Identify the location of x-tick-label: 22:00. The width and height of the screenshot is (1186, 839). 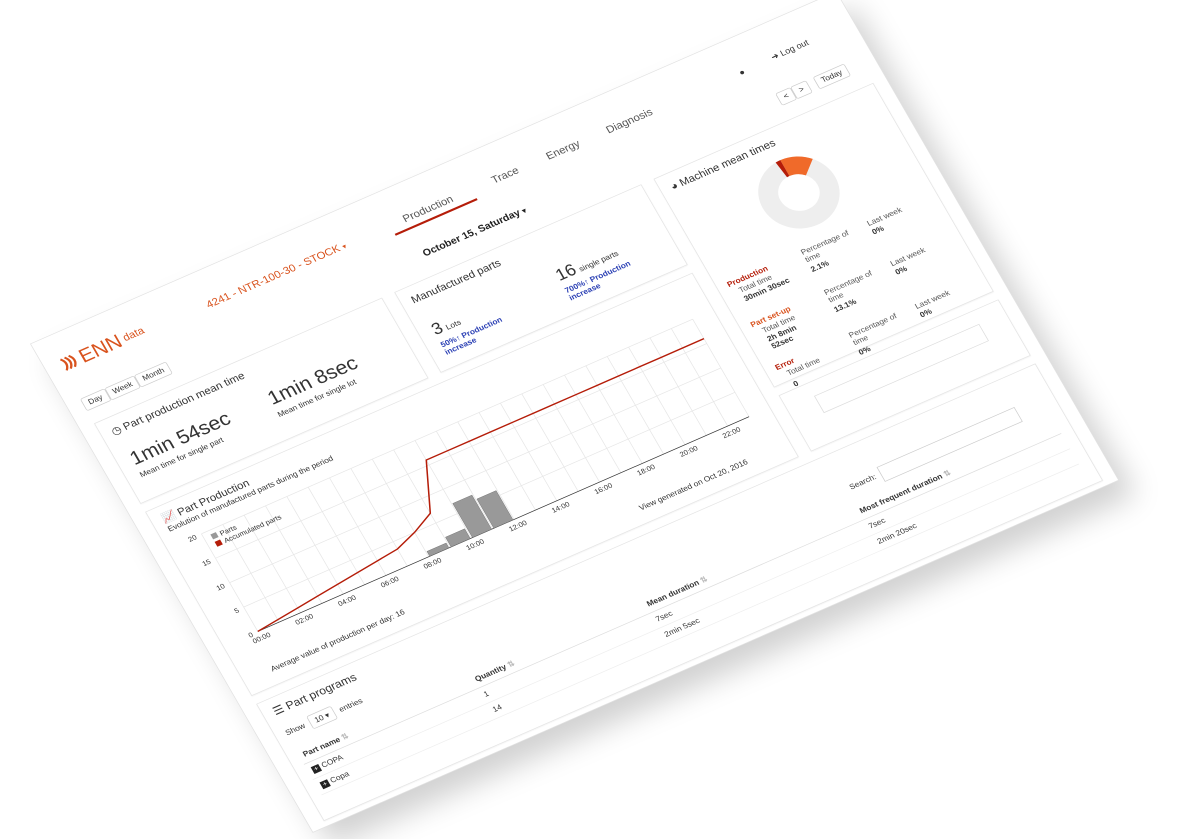
(731, 432).